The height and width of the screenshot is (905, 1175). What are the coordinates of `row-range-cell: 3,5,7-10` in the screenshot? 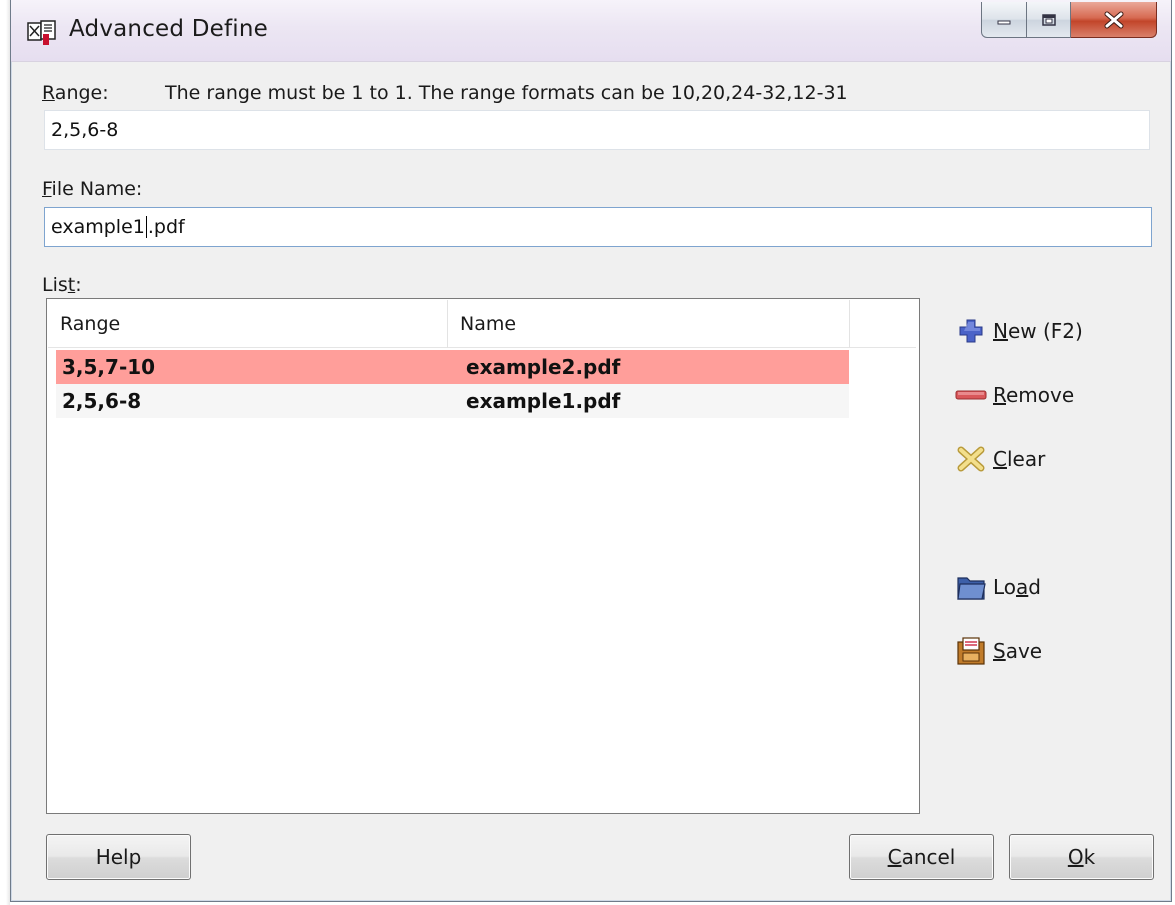 It's located at (109, 367).